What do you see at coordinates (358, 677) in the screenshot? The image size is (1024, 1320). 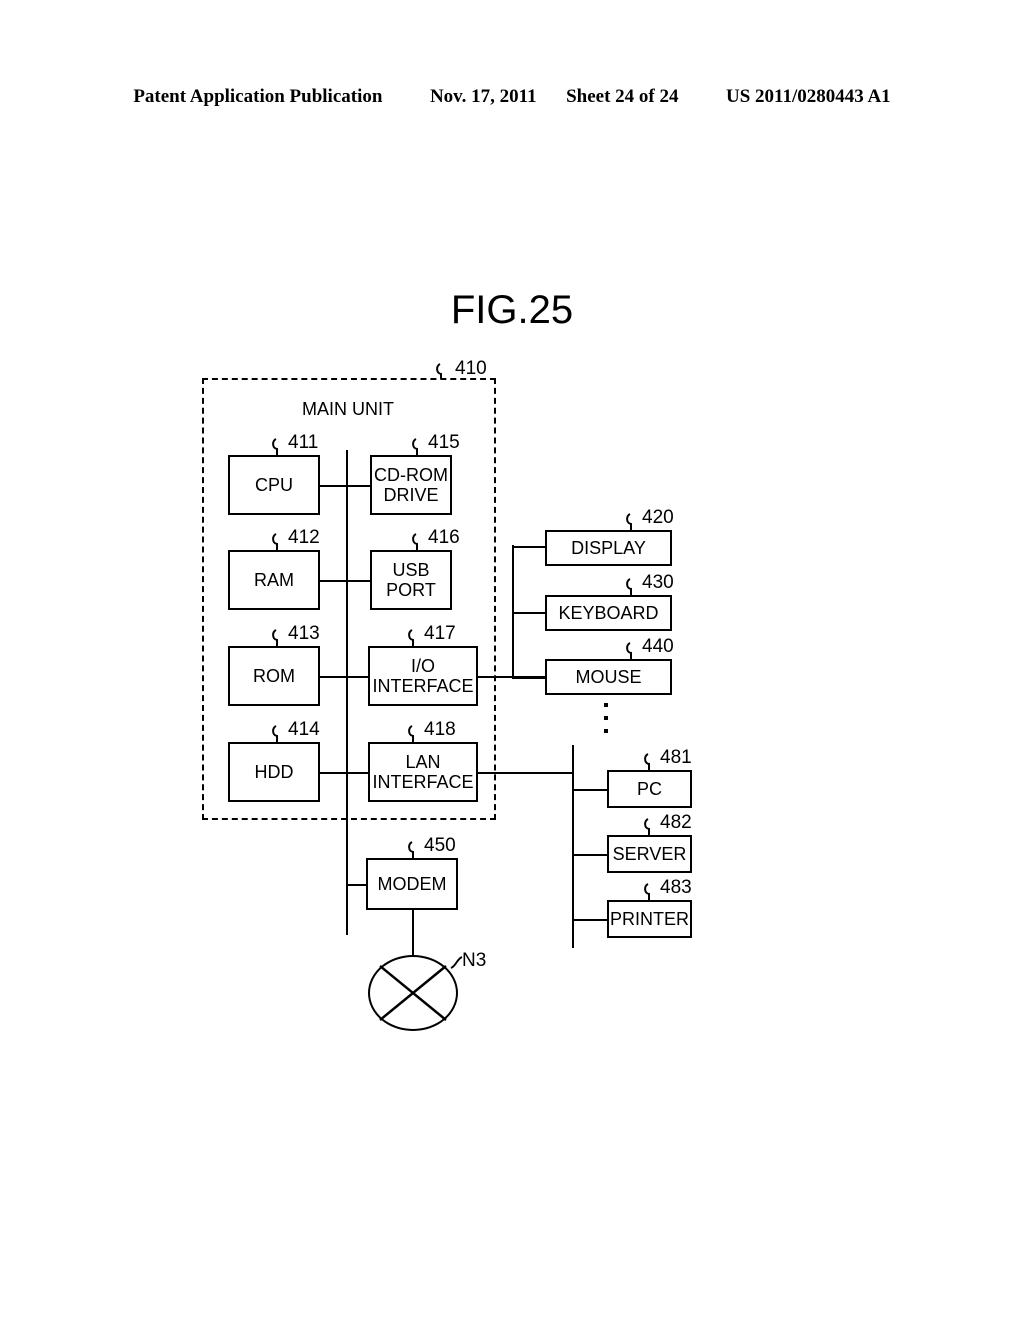 I see `bus-link-io-interface` at bounding box center [358, 677].